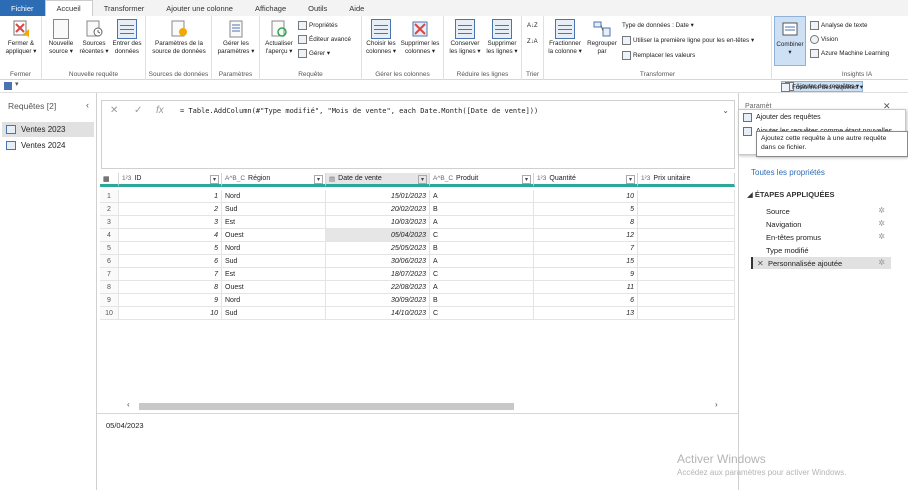 The width and height of the screenshot is (908, 490). Describe the element at coordinates (465, 37) in the screenshot. I see `keep-rows-button: Conserver les lignes ▾` at that location.